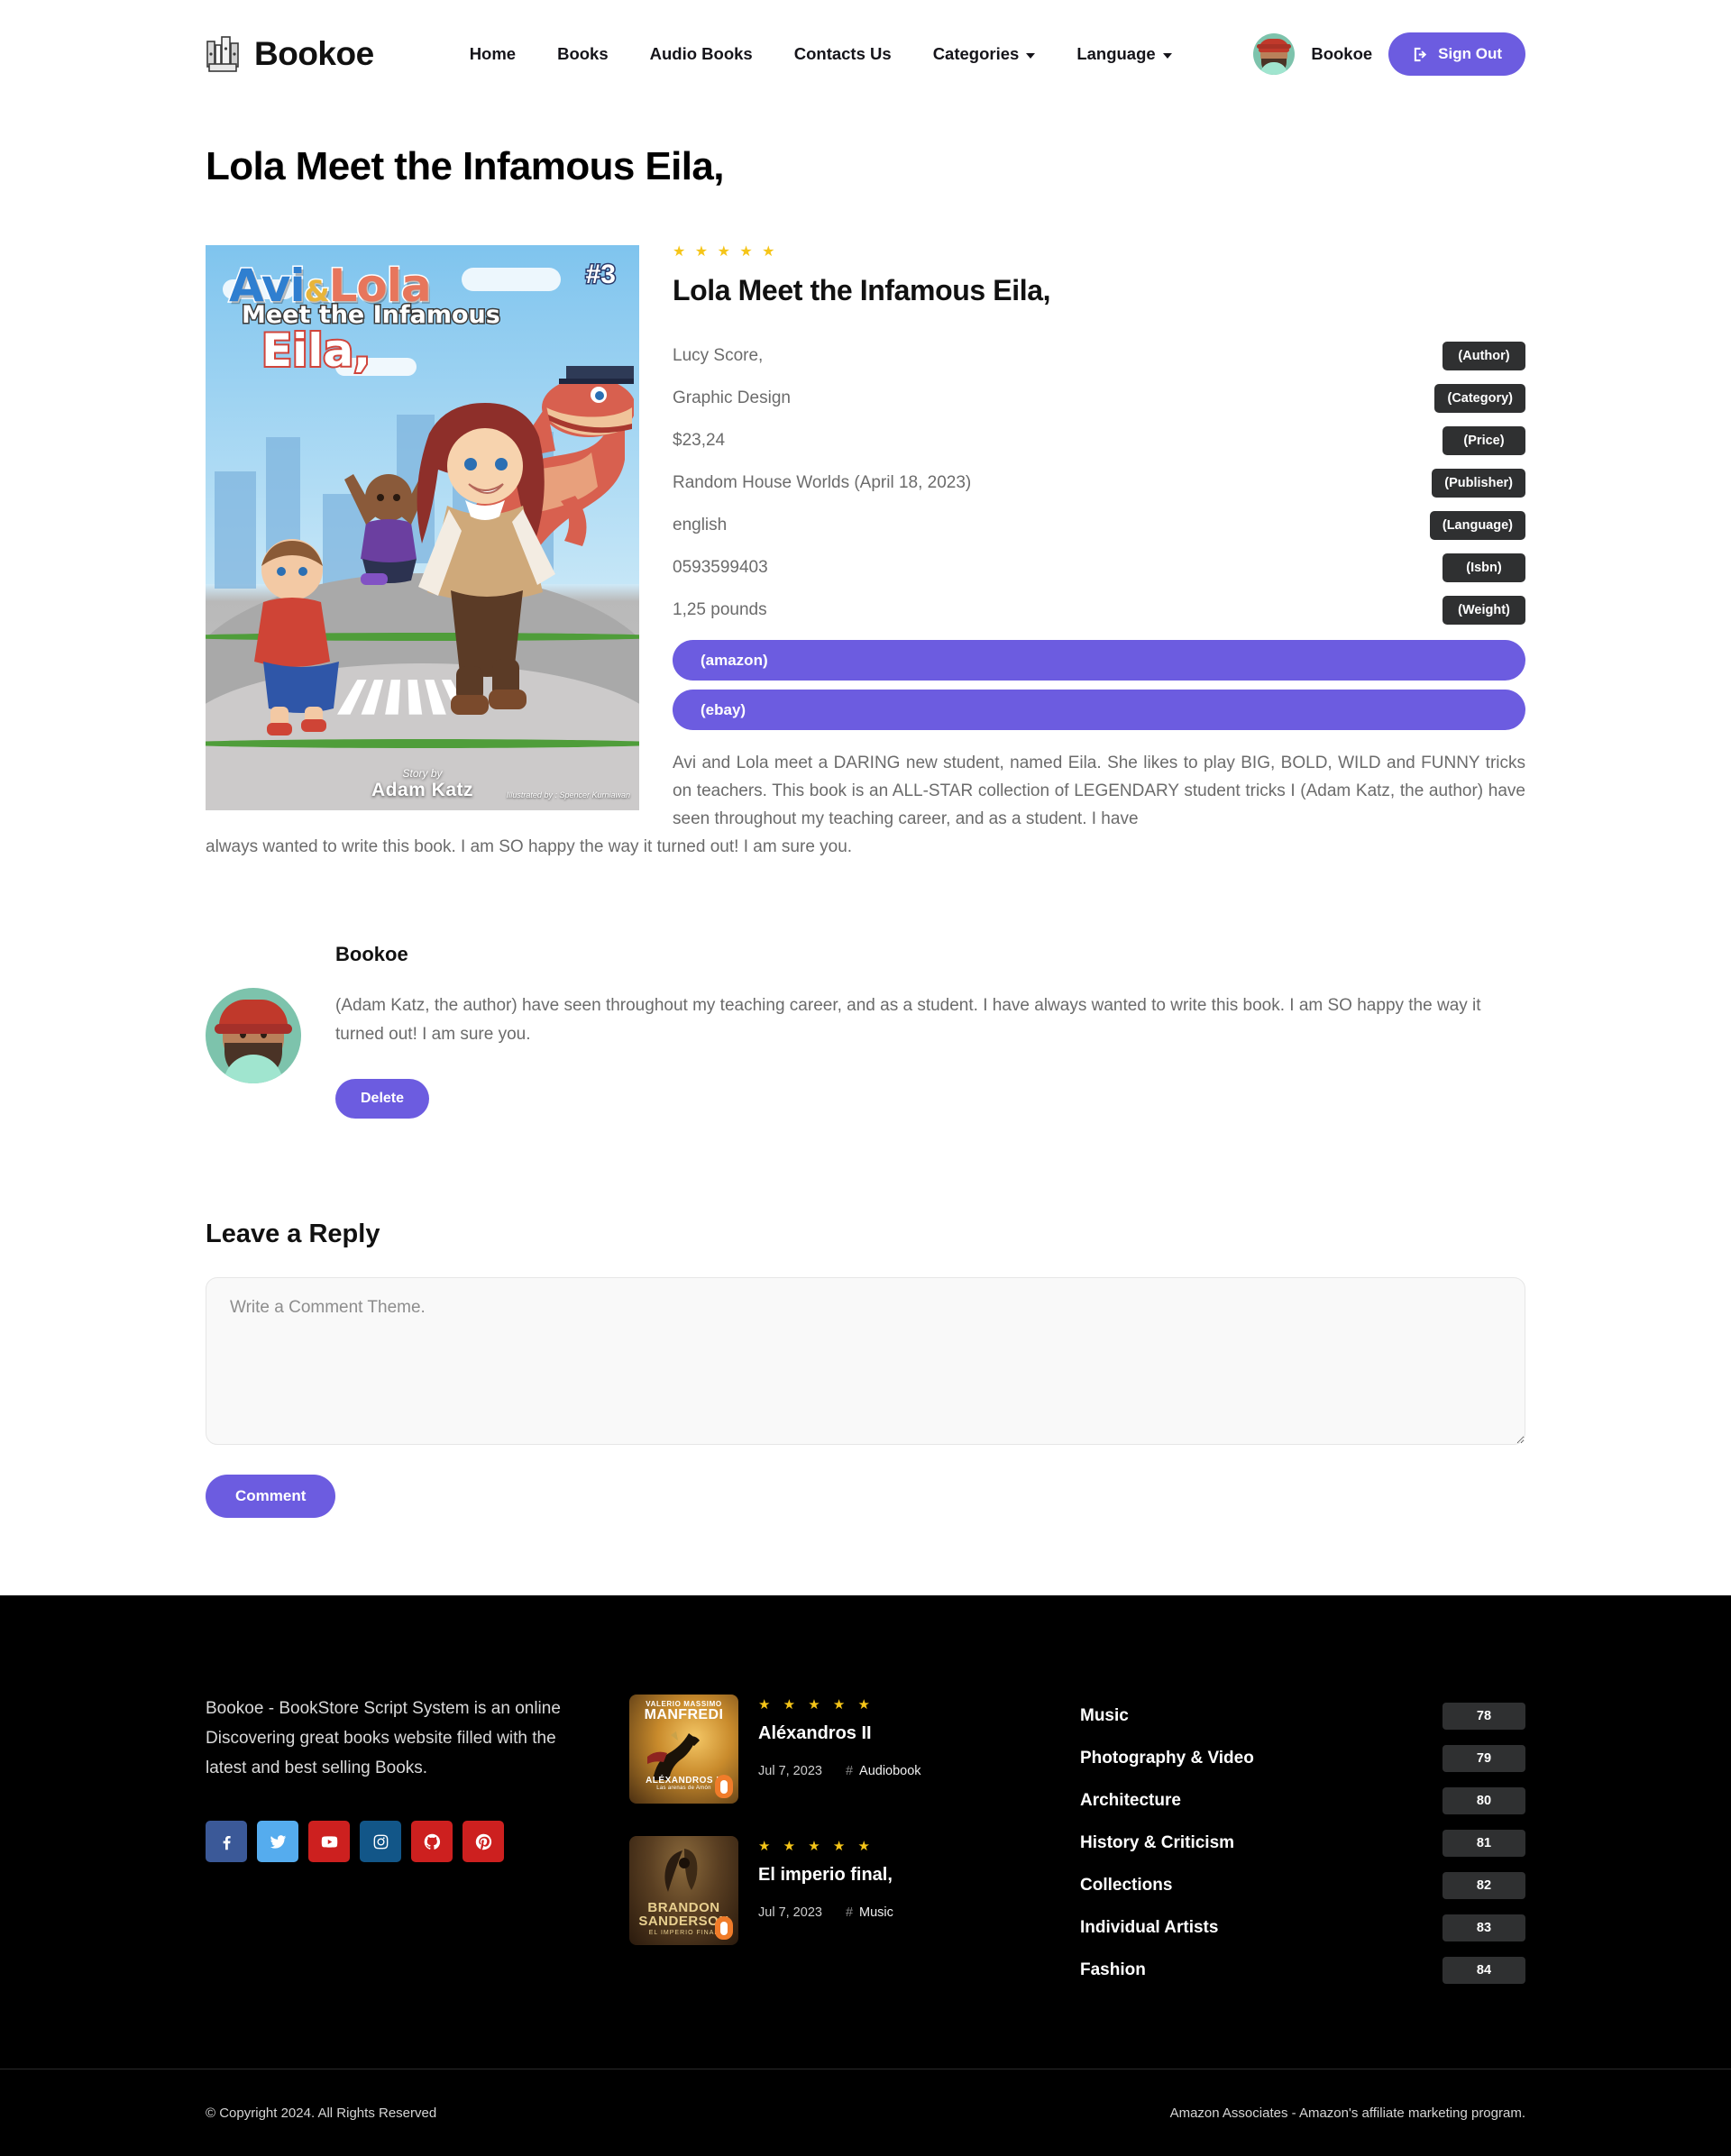  What do you see at coordinates (1302, 1716) in the screenshot?
I see `footer-category-music: Music 78` at bounding box center [1302, 1716].